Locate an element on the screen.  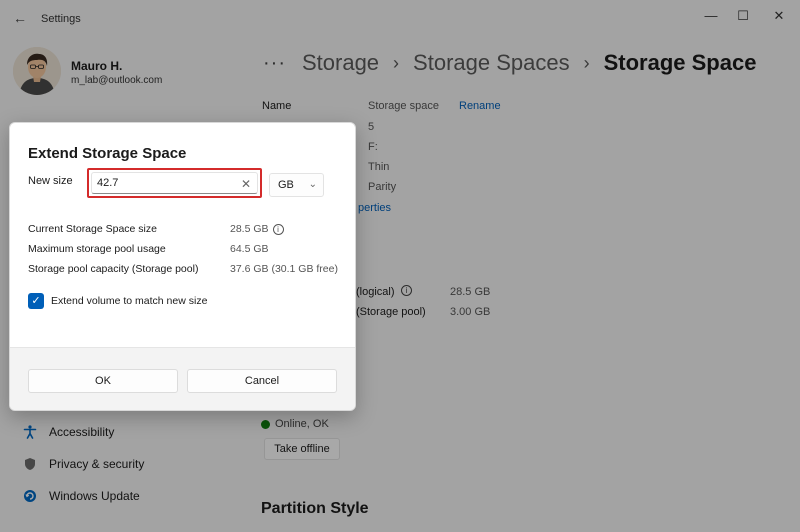
clear-icon: ✕ is located at coordinates (246, 184).